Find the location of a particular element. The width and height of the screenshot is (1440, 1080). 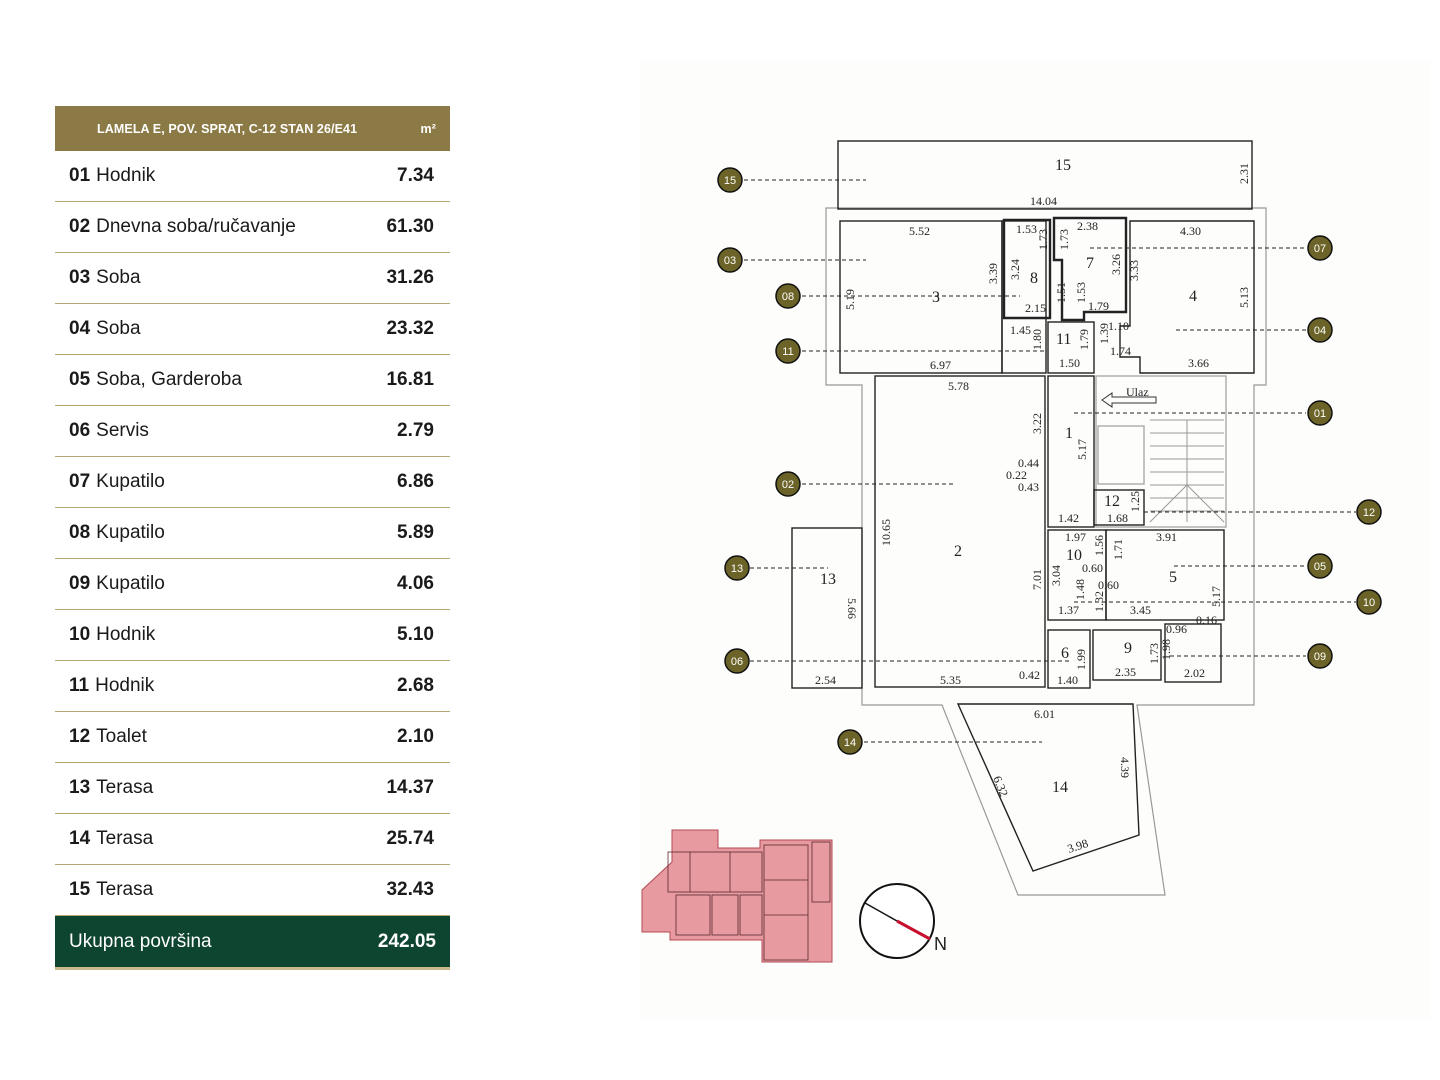

key-plan is located at coordinates (737, 896).